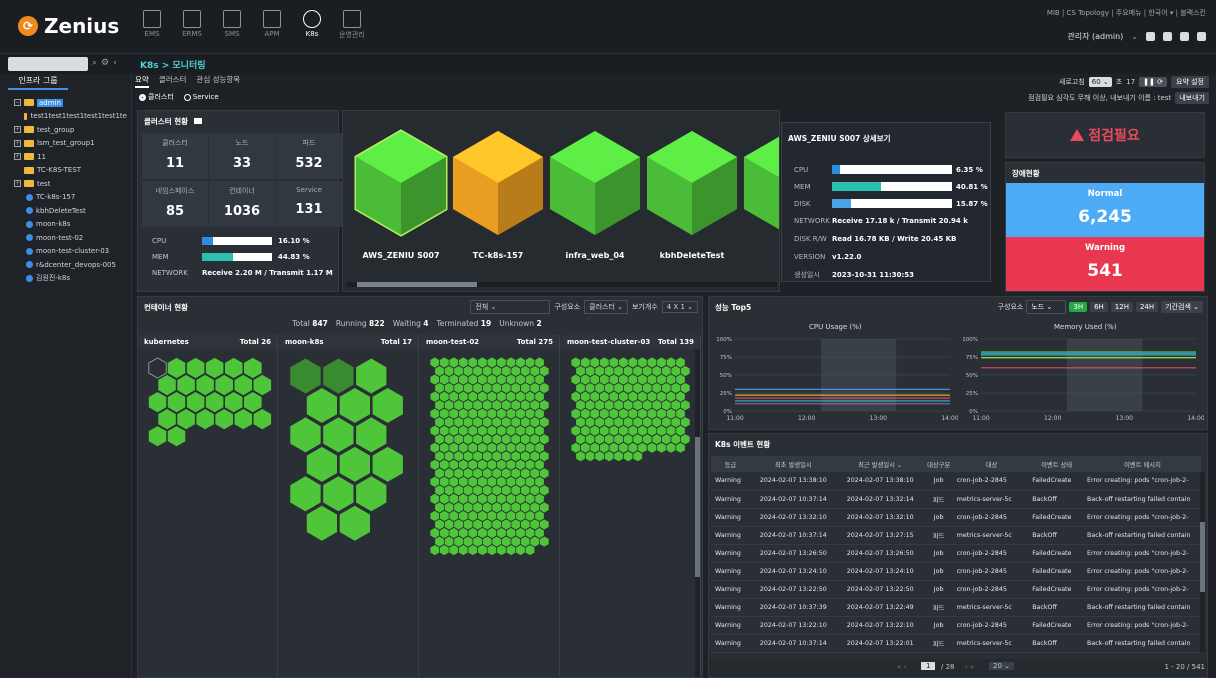 The image size is (1216, 678). I want to click on user-name: 관리자 (admin), so click(1095, 36).